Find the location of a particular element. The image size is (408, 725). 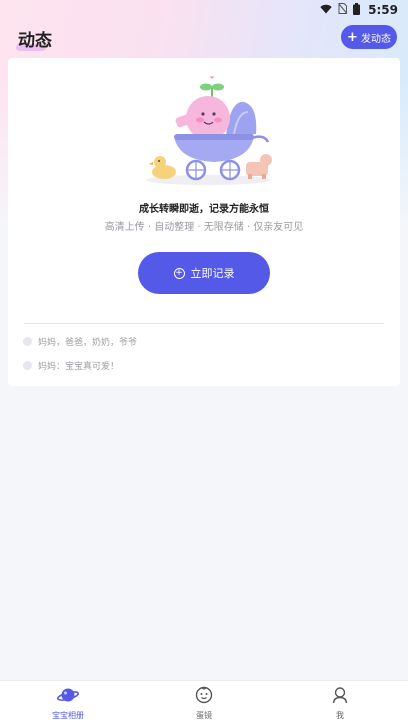

tab-me: 我 is located at coordinates (340, 703).